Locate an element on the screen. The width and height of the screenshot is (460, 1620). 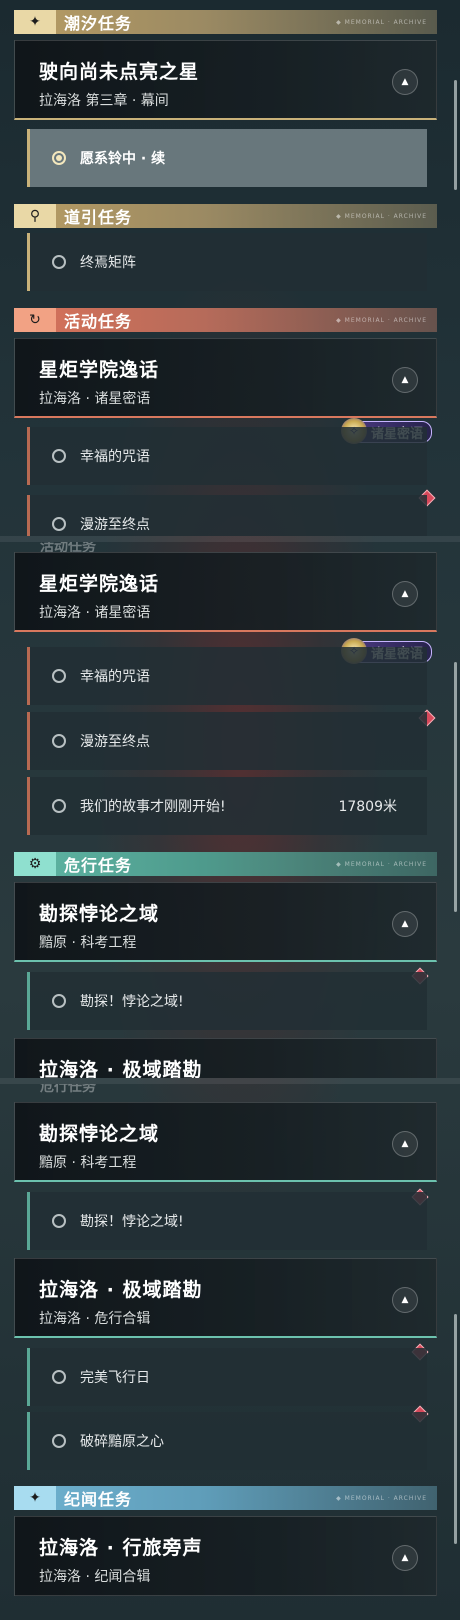
map-pin-icon: ⚲ is located at coordinates (35, 216).